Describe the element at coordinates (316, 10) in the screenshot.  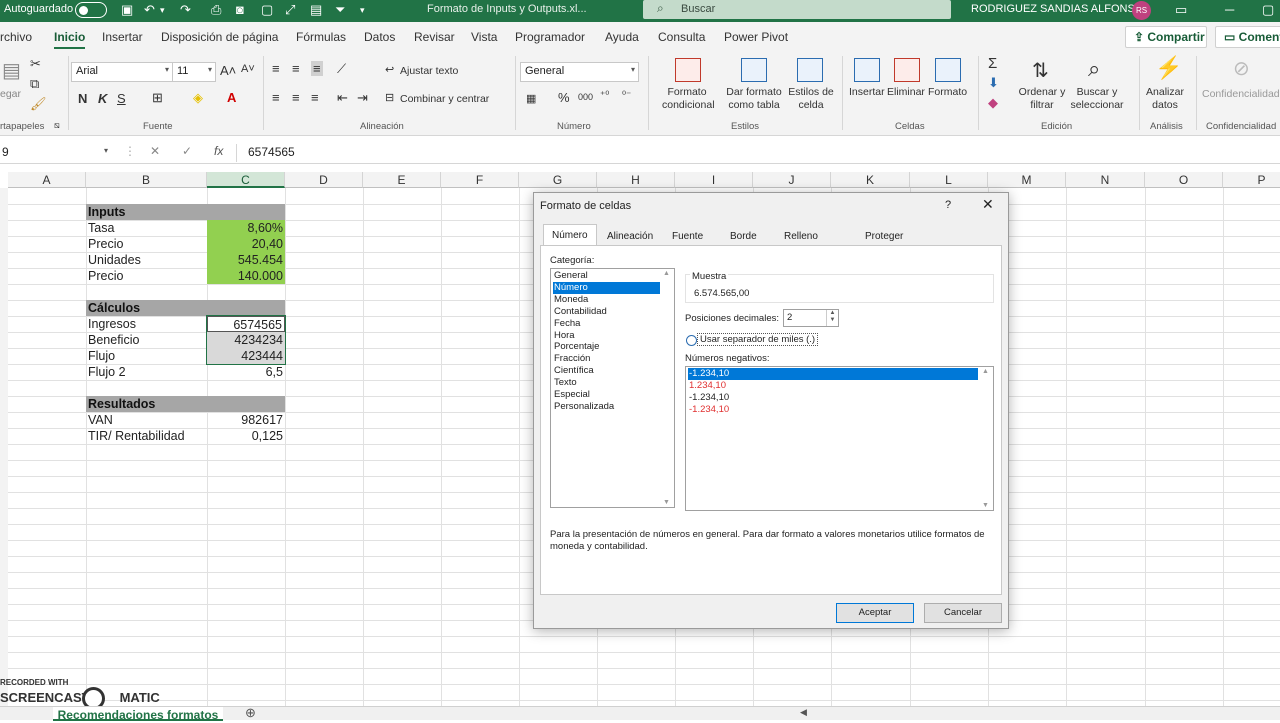
I see `form-icon: ▤` at that location.